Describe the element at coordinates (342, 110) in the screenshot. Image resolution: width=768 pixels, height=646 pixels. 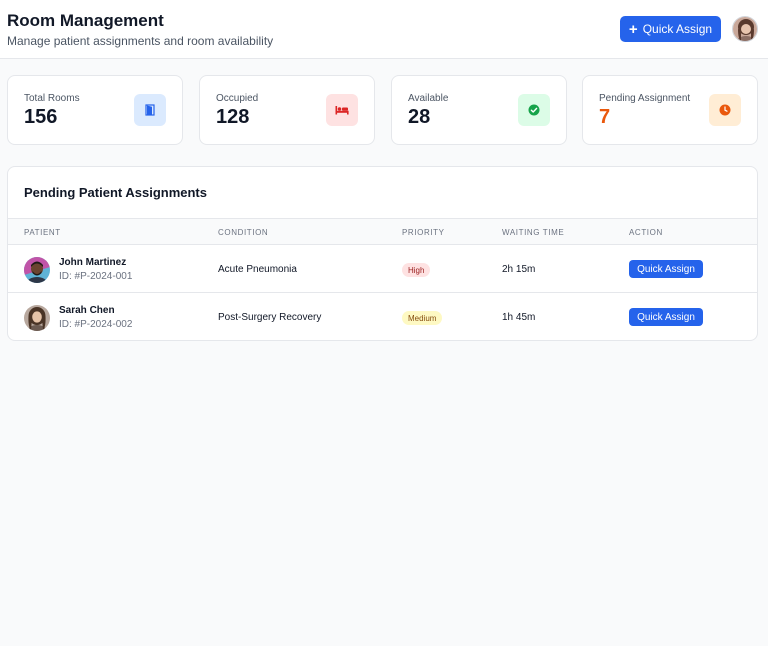
I see `bed-icon` at that location.